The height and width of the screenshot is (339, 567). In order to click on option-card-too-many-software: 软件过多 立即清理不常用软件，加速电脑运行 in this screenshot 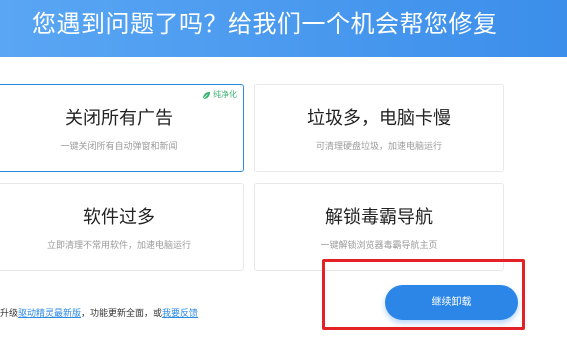, I will do `click(122, 227)`.